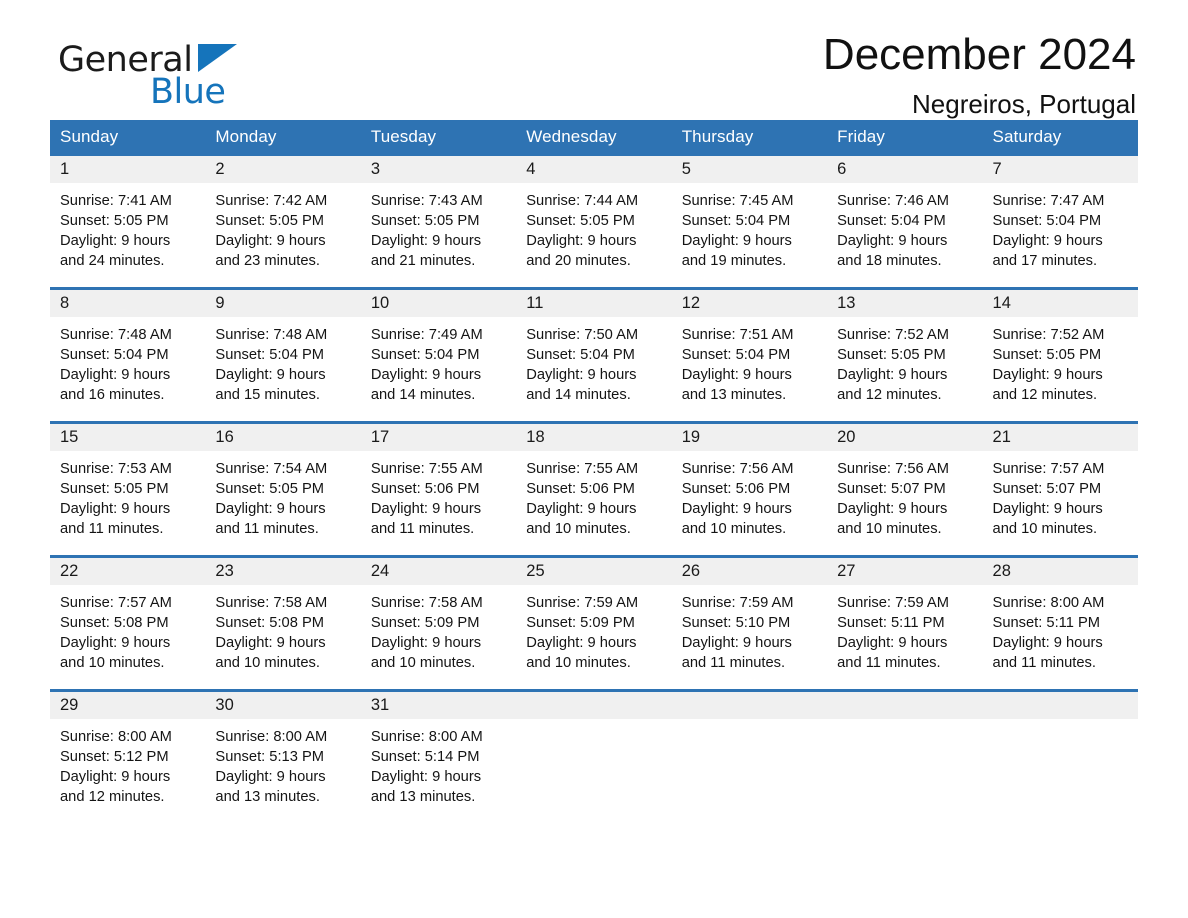  What do you see at coordinates (426, 335) in the screenshot?
I see `sunrise-text: Sunrise: 7:49 AM` at bounding box center [426, 335].